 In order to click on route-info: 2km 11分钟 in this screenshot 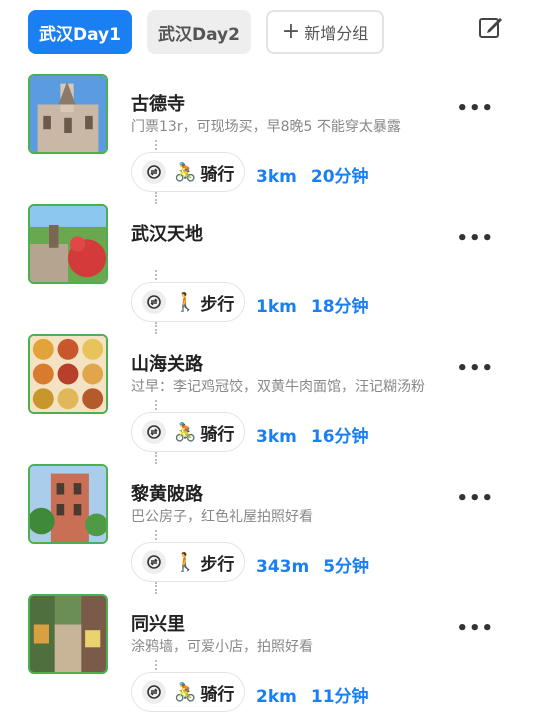, I will do `click(312, 694)`.